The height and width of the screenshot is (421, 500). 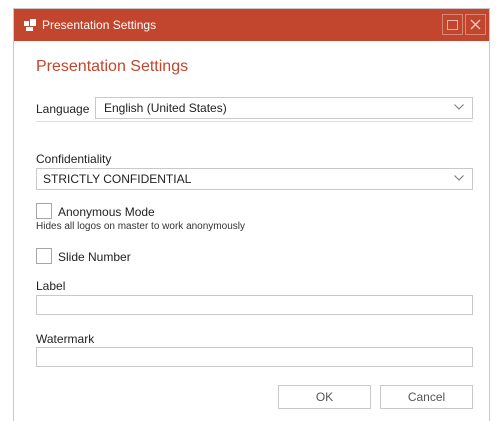 I want to click on ok-button: OK, so click(x=324, y=397).